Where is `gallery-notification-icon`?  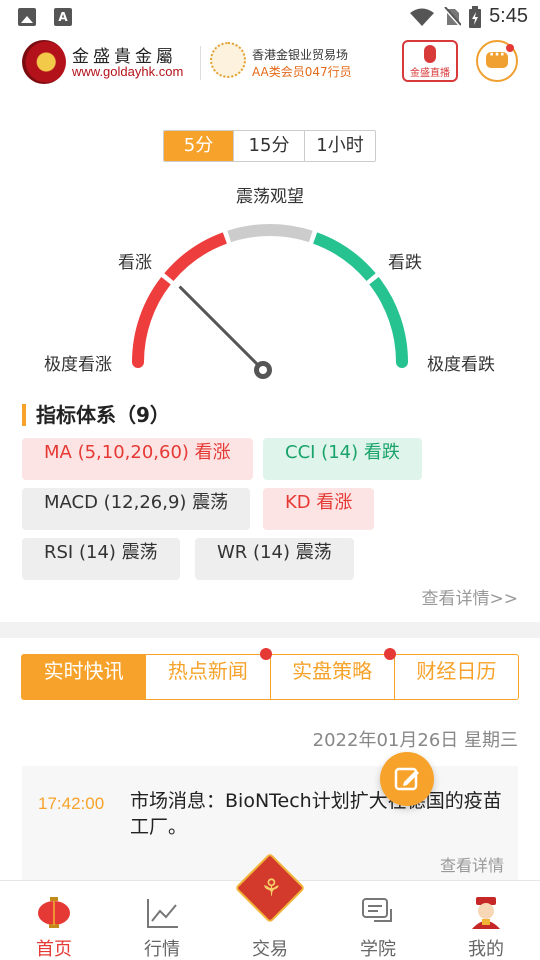 gallery-notification-icon is located at coordinates (27, 17).